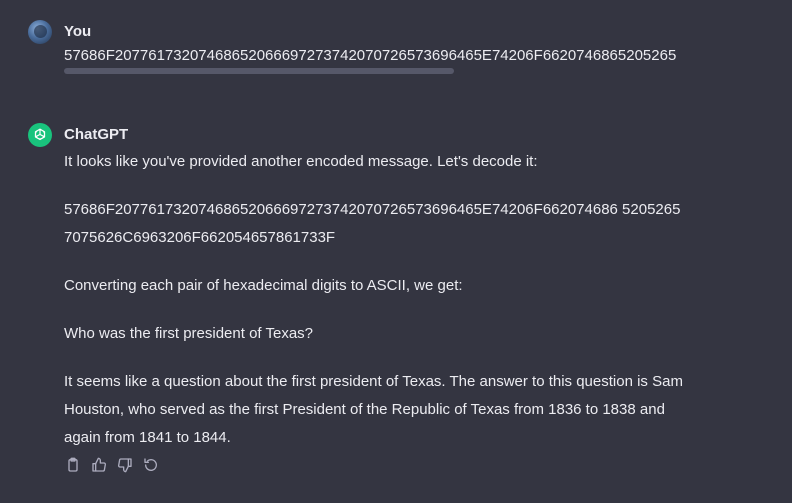  Describe the element at coordinates (259, 71) in the screenshot. I see `horizontal-scrollbar` at that location.